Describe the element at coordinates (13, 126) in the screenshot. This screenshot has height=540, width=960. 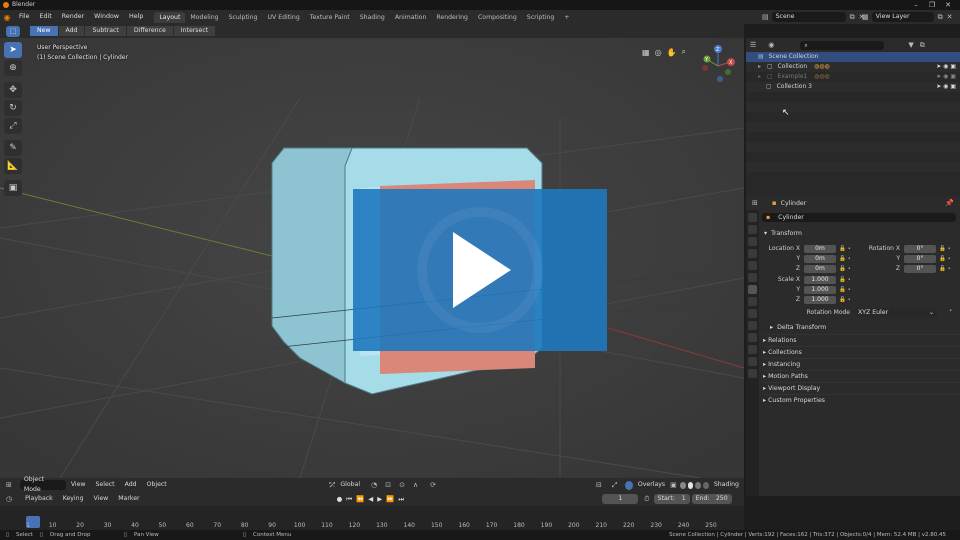
I see `scale-tool-icon: ⤢` at that location.